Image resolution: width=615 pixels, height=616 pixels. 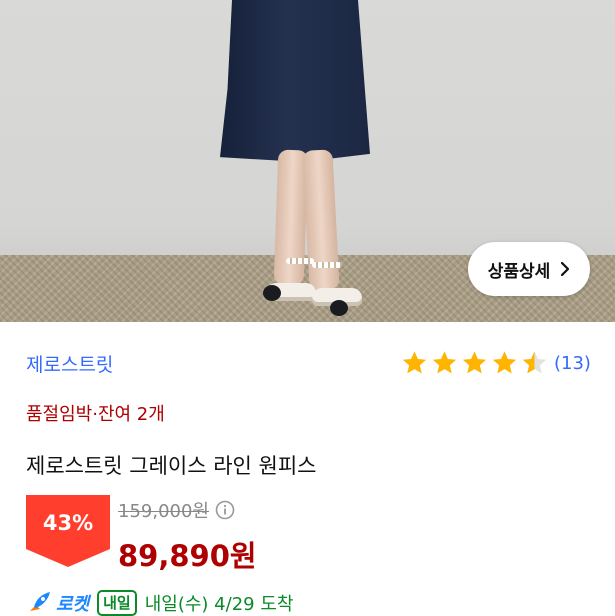 What do you see at coordinates (68, 523) in the screenshot?
I see `discount-rate: 43%` at bounding box center [68, 523].